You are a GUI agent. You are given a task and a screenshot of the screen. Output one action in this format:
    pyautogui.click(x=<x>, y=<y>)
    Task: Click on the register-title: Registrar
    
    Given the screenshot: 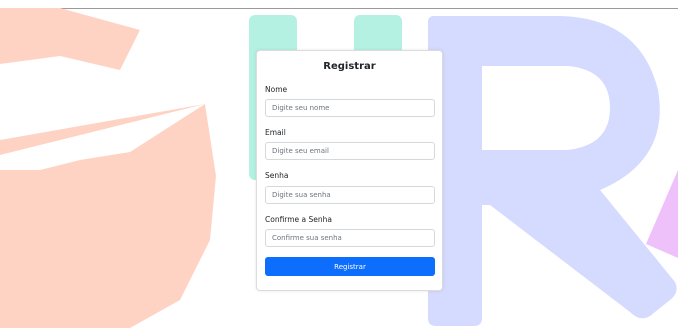 What is the action you would take?
    pyautogui.click(x=349, y=66)
    